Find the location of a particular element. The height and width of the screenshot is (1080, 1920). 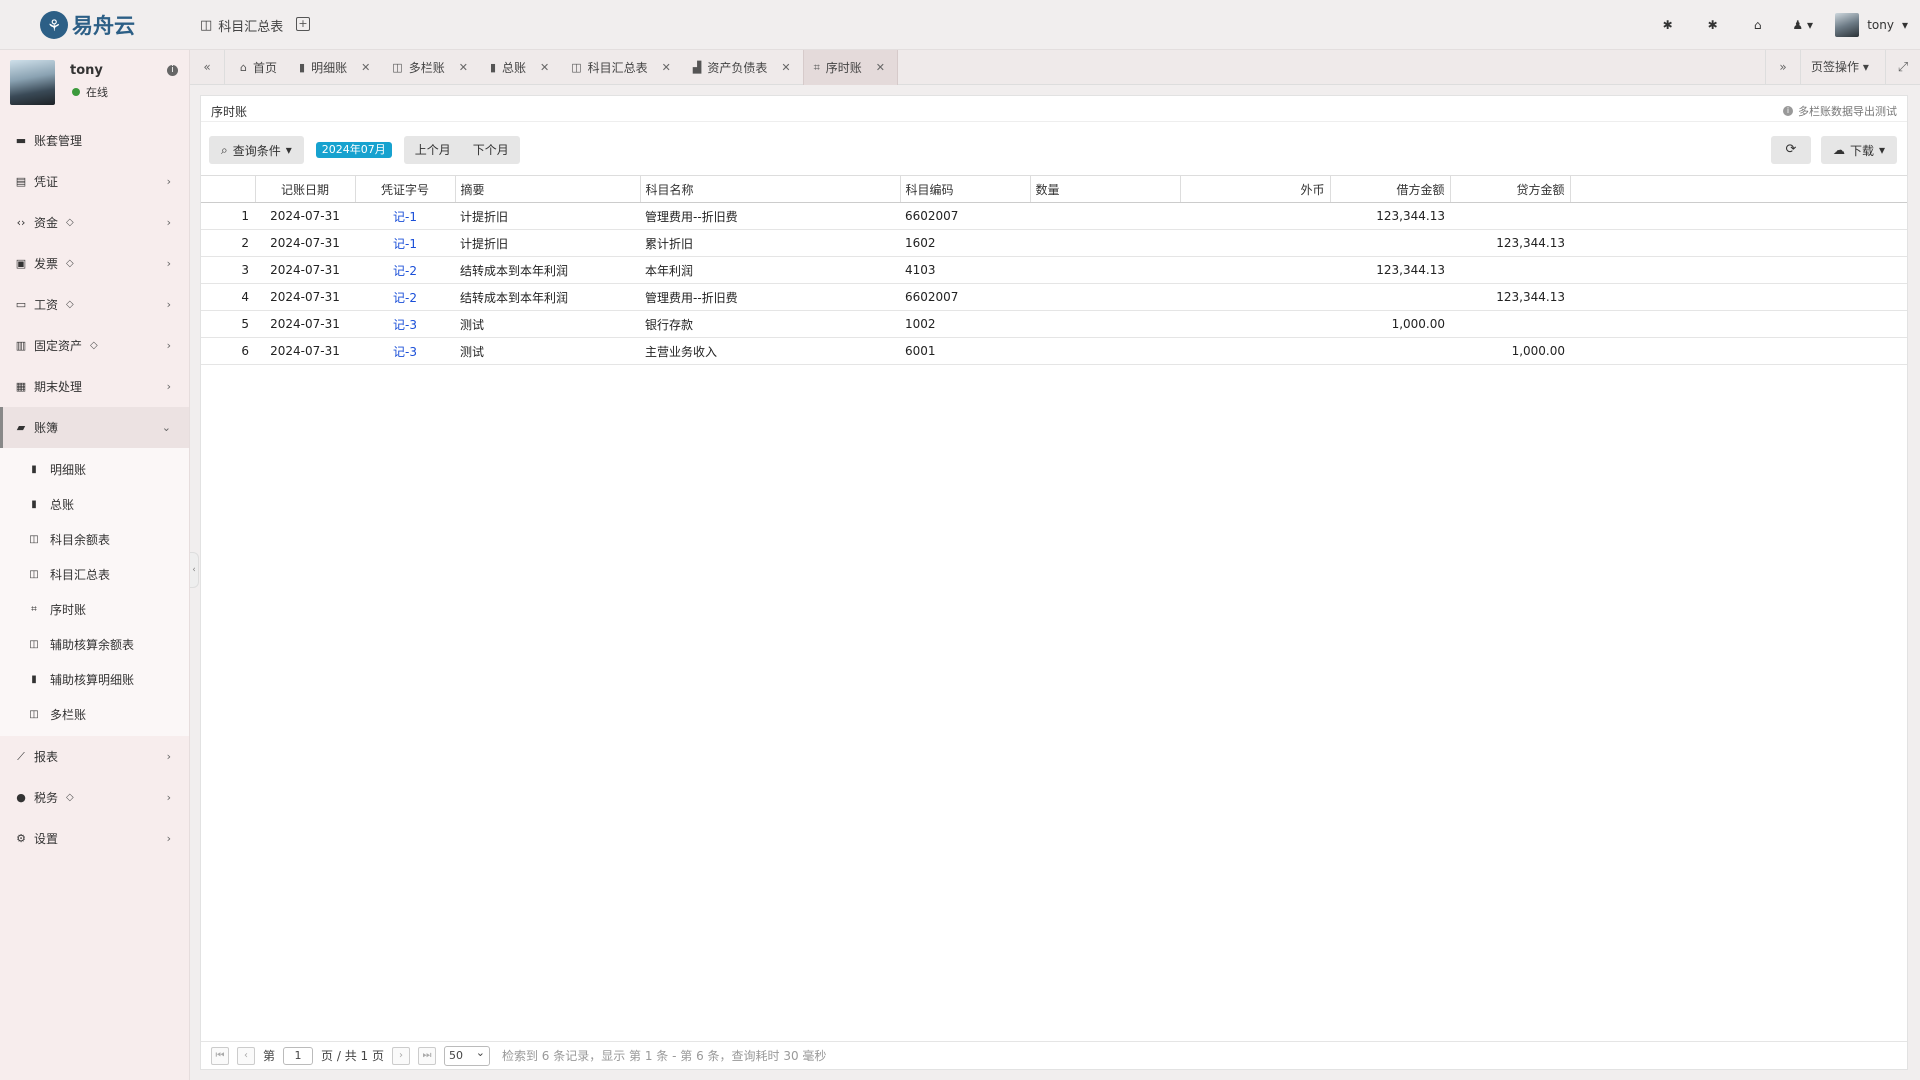

submenu-item-general-ledger: ▮ 总账 is located at coordinates (94, 504).